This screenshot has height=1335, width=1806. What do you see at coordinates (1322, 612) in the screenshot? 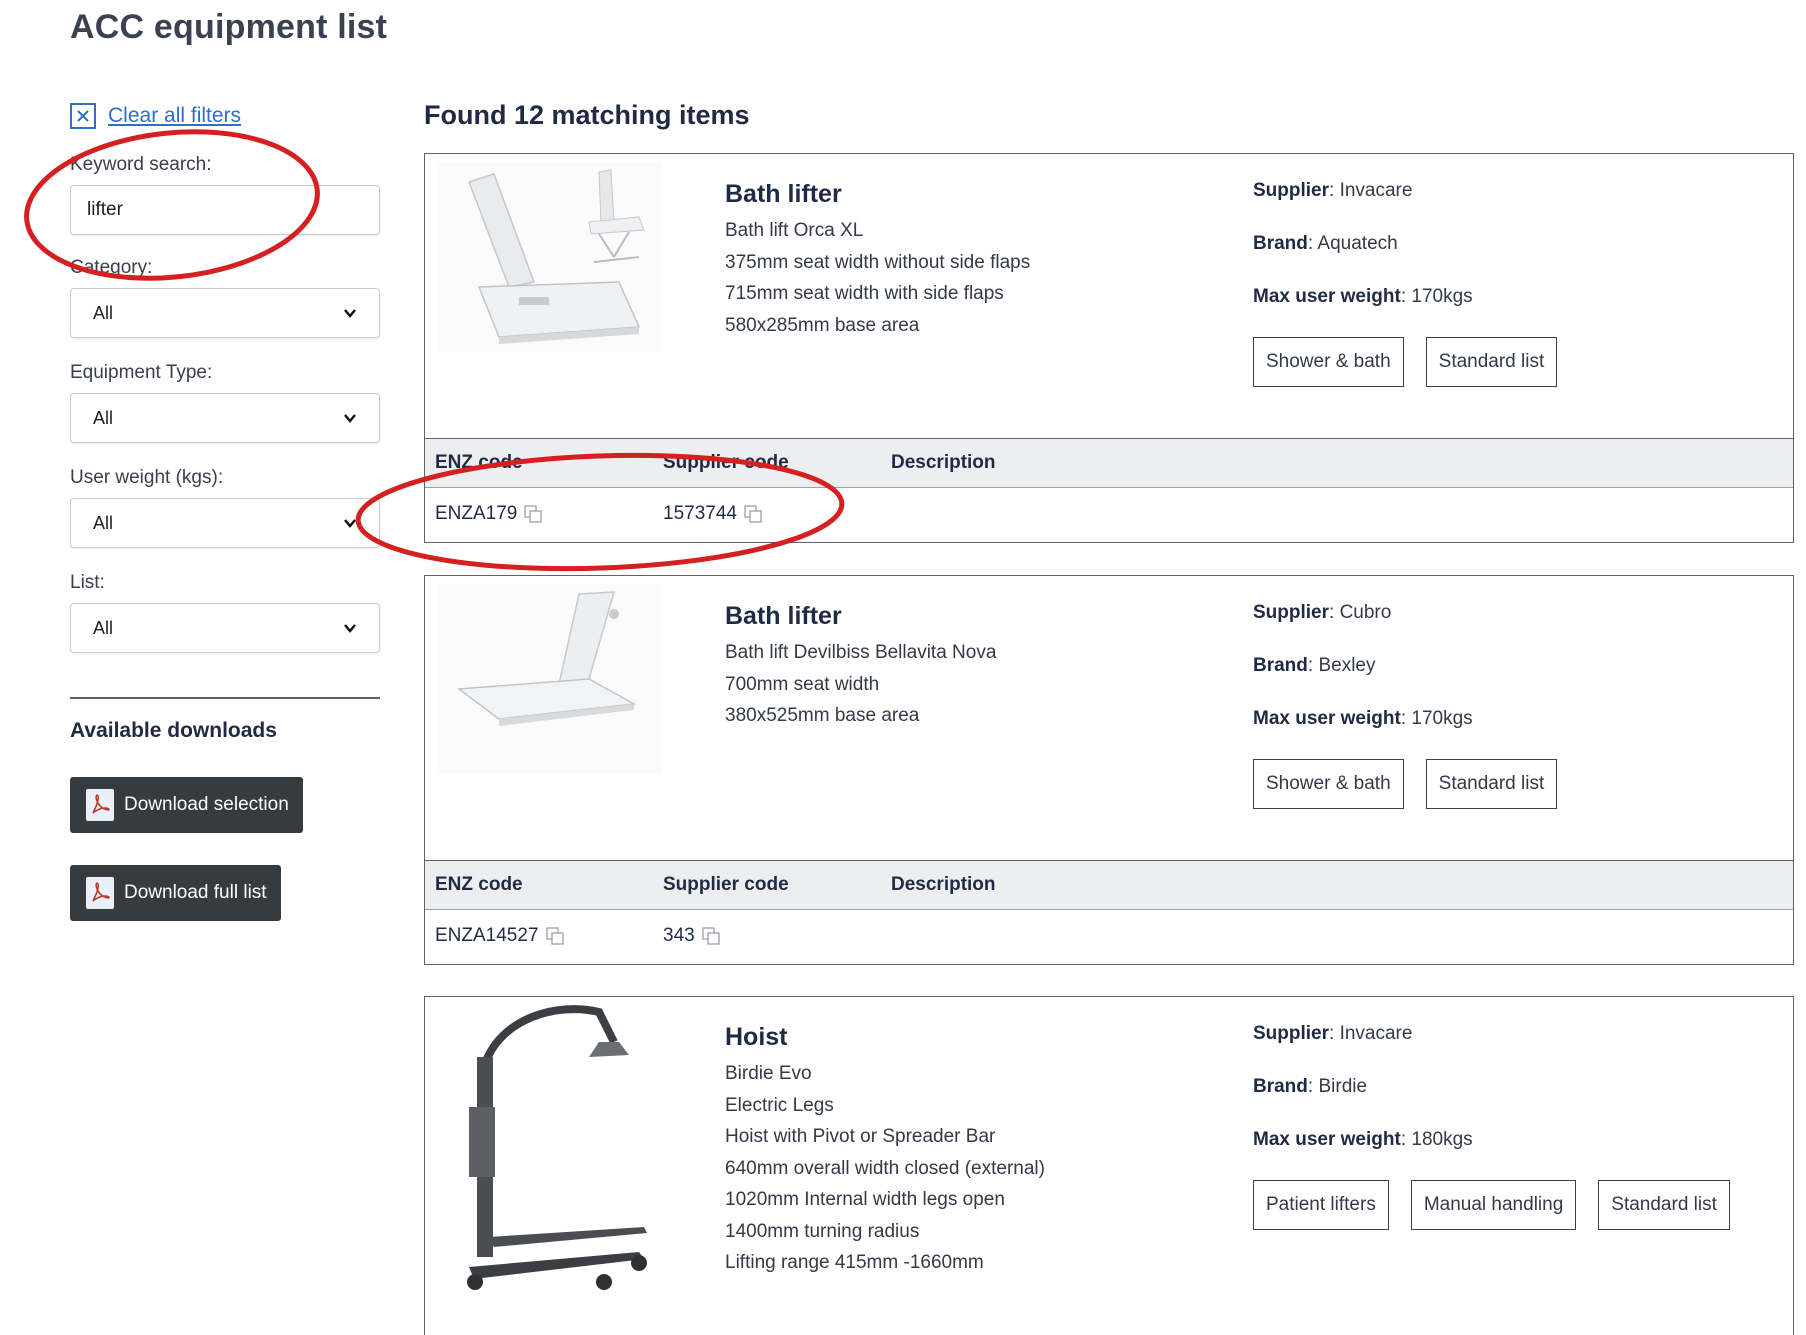
I see `supplier-row: Supplier: Cubro` at bounding box center [1322, 612].